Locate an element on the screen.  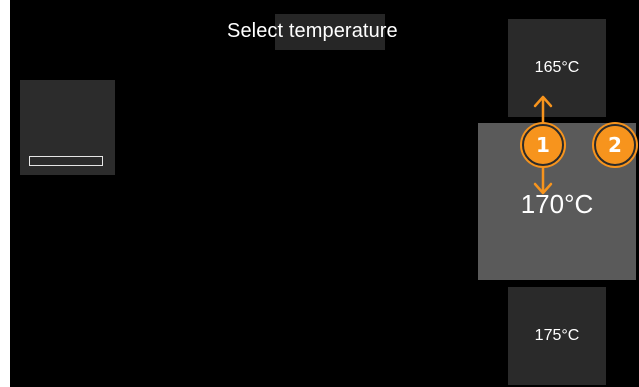
temperature-option-upper-label: 165°C is located at coordinates (557, 67).